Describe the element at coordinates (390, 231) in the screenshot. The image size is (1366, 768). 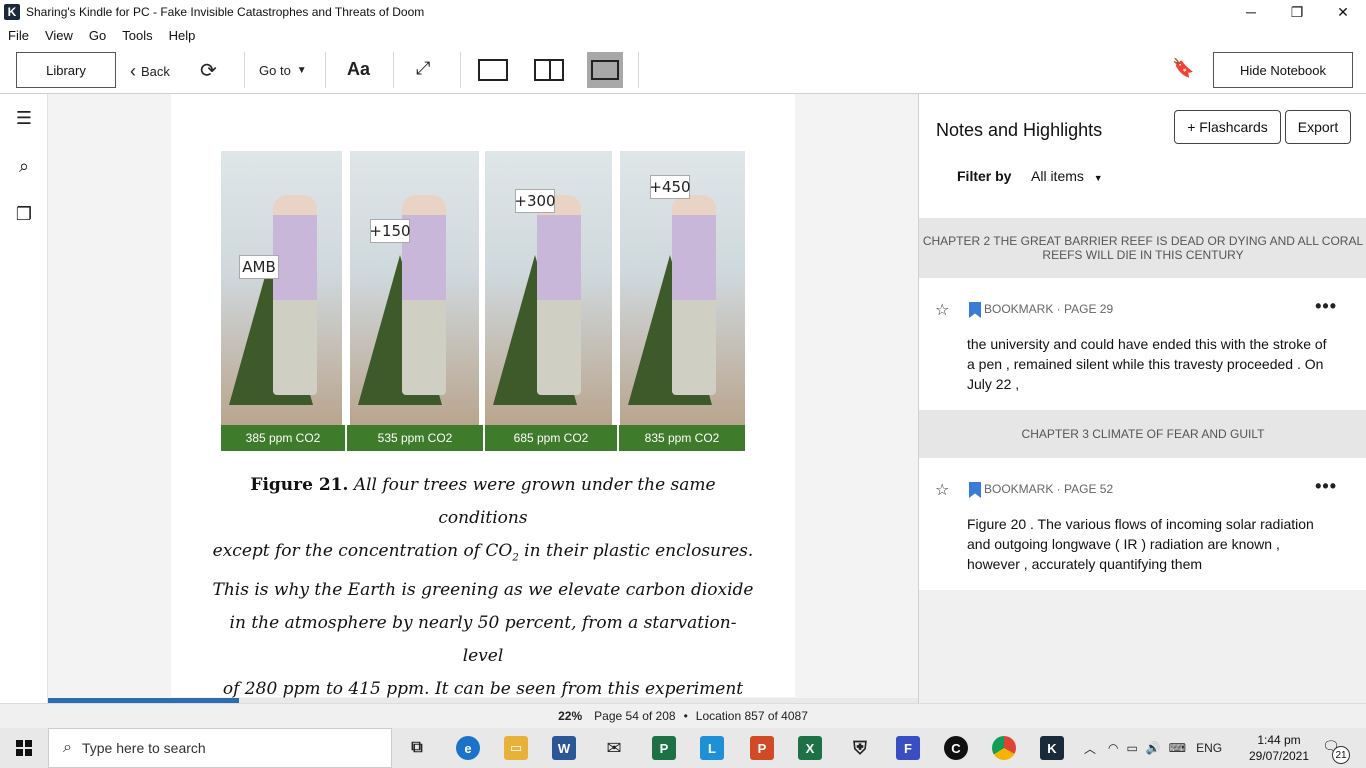
I see `photo-sign: +150` at that location.